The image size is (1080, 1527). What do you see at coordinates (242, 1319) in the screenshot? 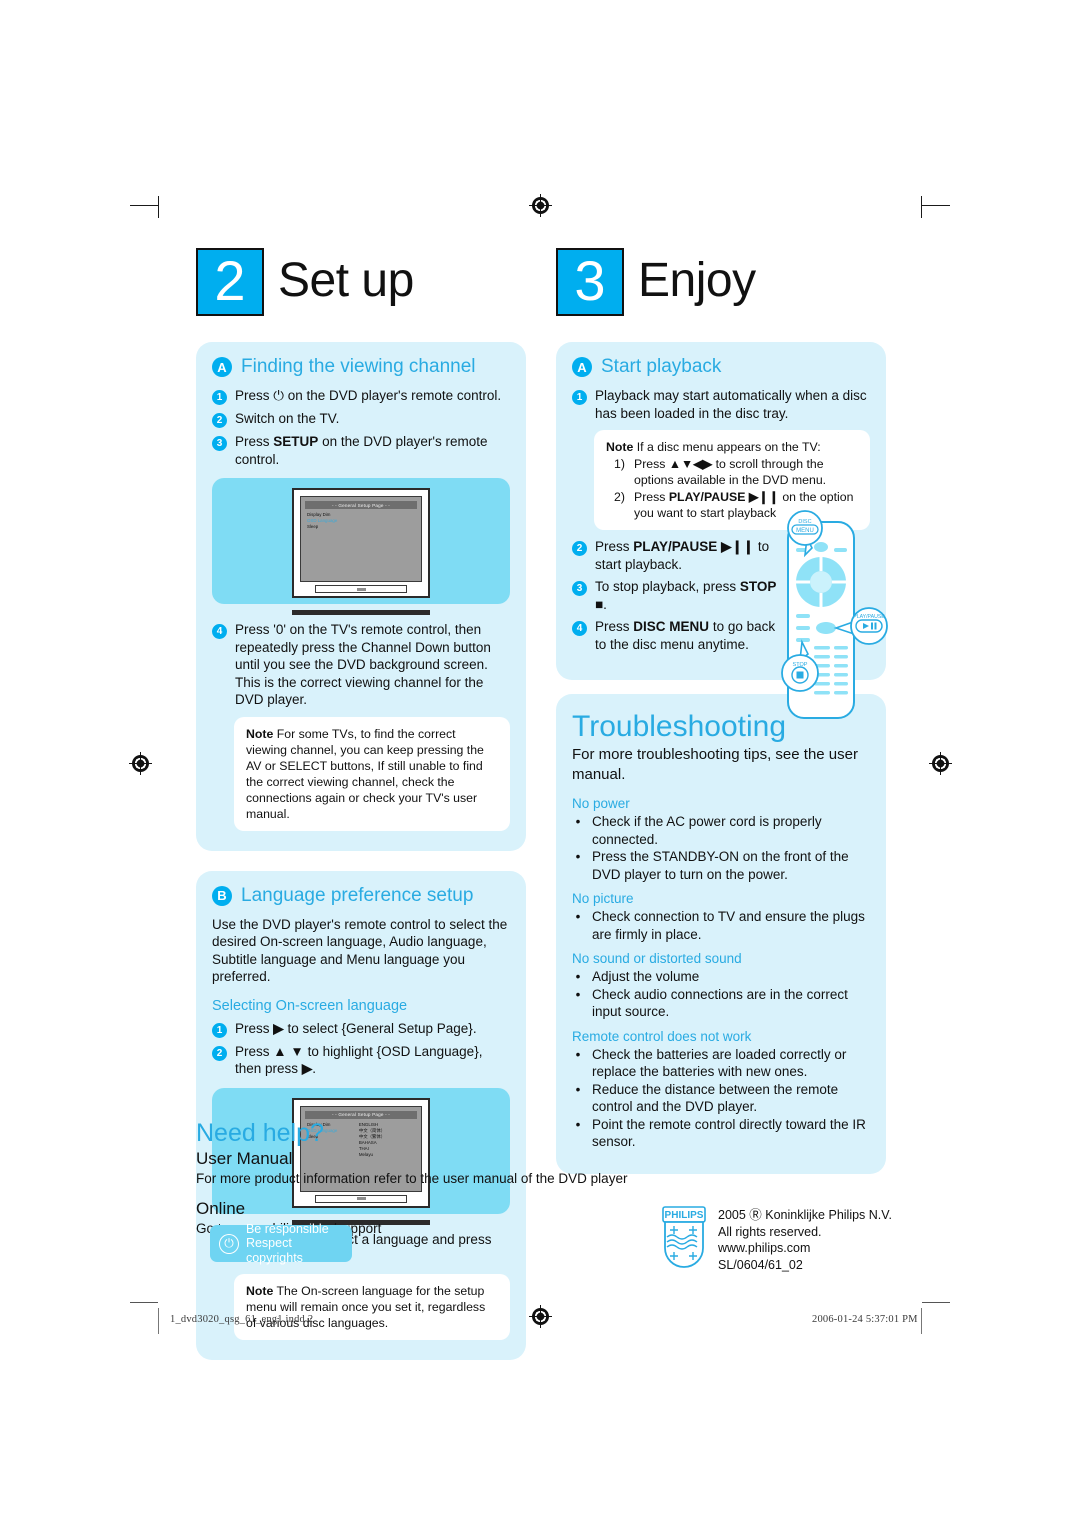
I see `print-filename: 1_dvd3020_qsg_61_eng1.indd 2` at bounding box center [242, 1319].